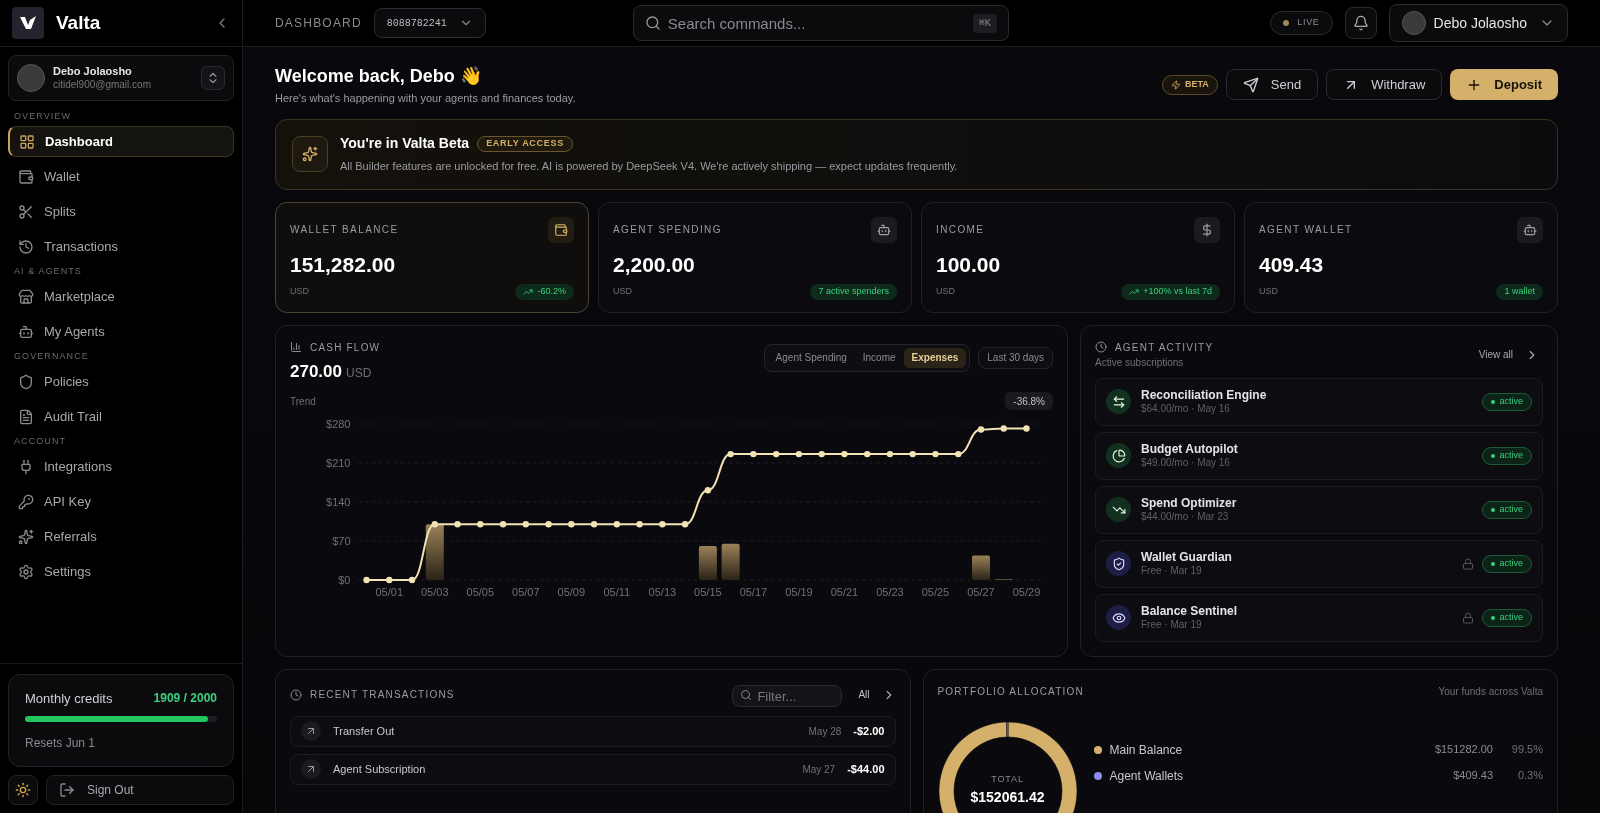  I want to click on clock-icon, so click(296, 694).